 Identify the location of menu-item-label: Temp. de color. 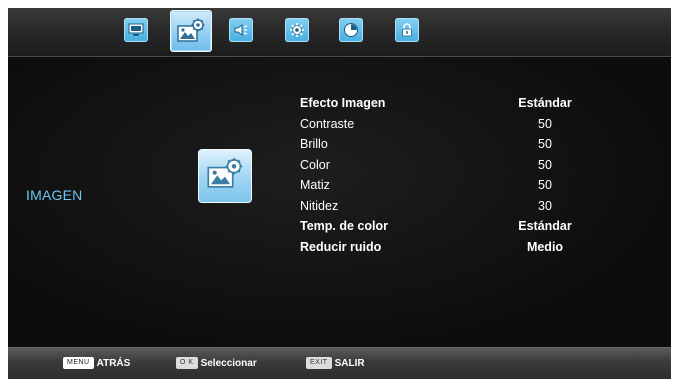
(344, 226).